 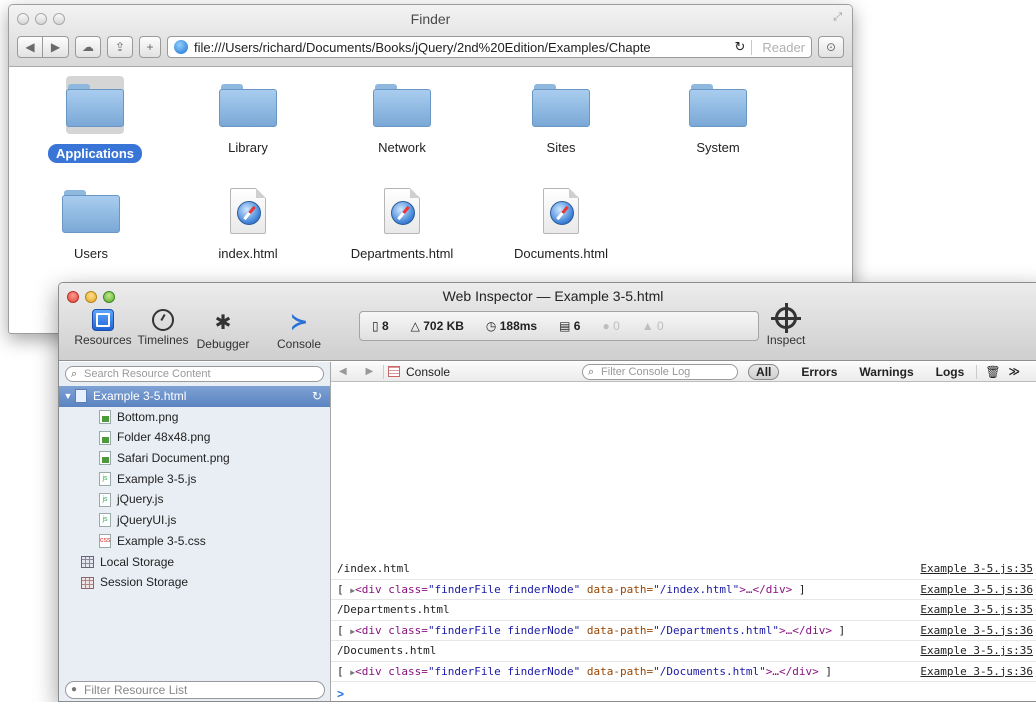 What do you see at coordinates (194, 582) in the screenshot?
I see `tree-item-session-storage: Session Storage` at bounding box center [194, 582].